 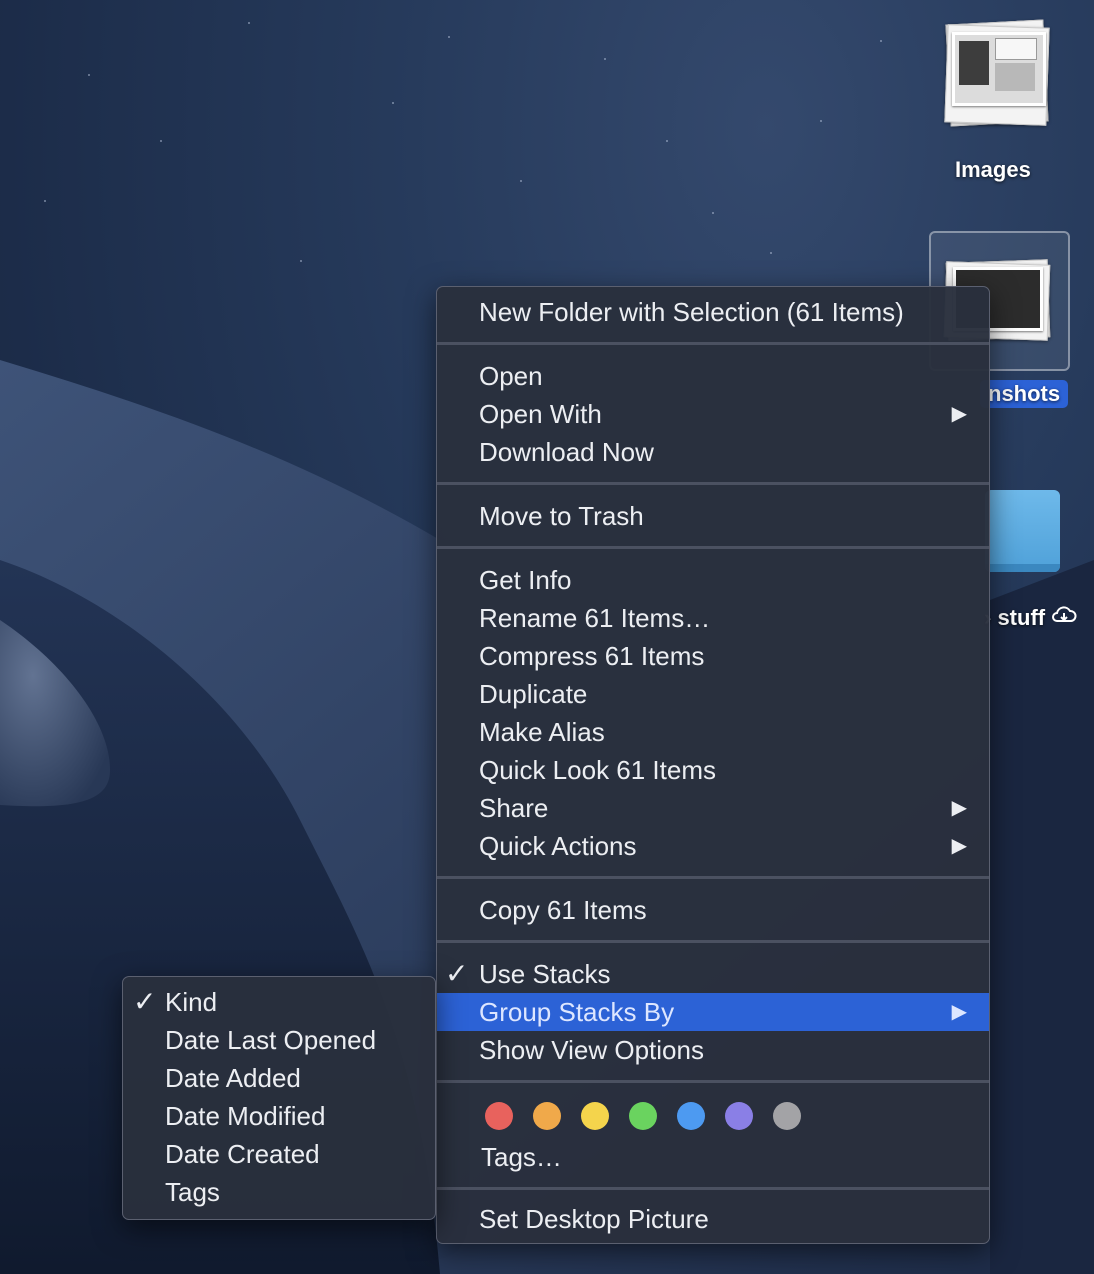 I want to click on menu-item-label: Get Info, so click(x=525, y=580).